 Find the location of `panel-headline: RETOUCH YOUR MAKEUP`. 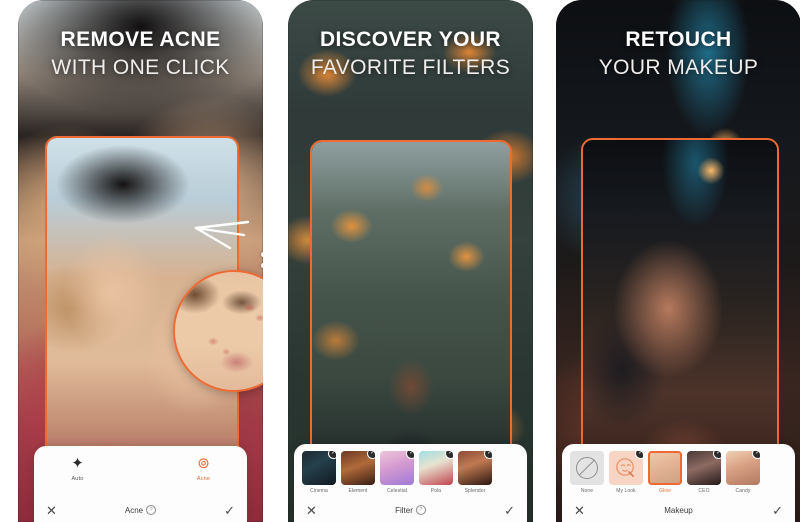

panel-headline: RETOUCH YOUR MAKEUP is located at coordinates (678, 54).